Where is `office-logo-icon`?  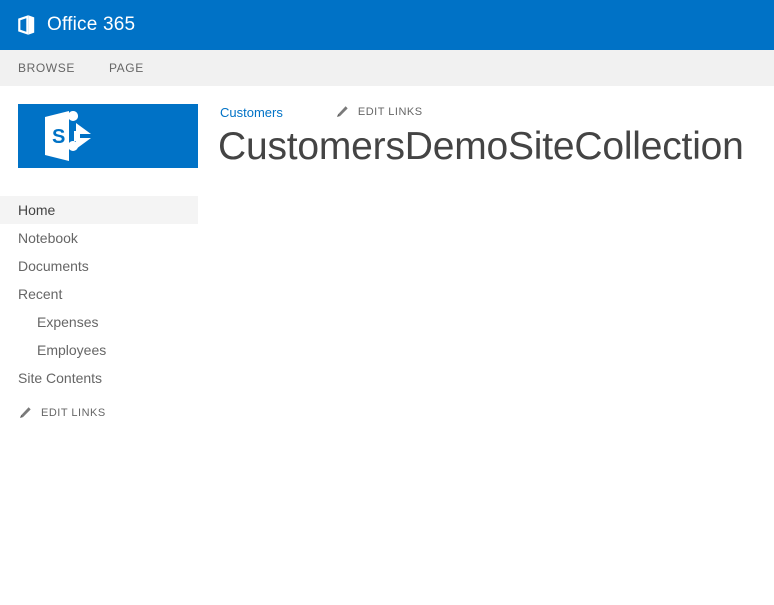
office-logo-icon is located at coordinates (26, 25).